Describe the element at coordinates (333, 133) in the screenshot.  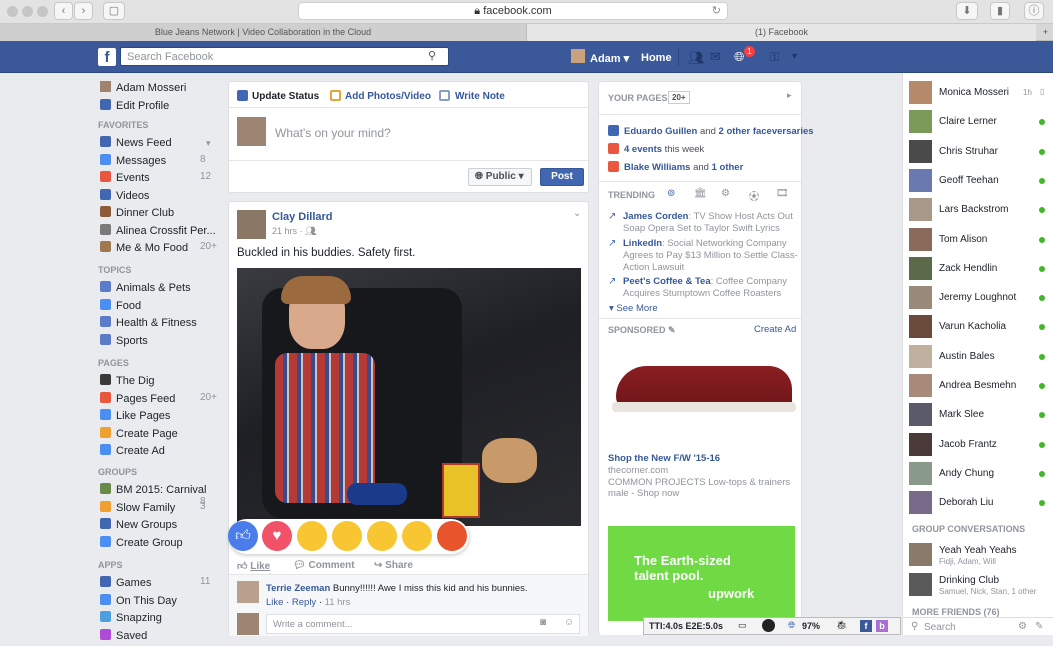
I see `status-input: What's on your mind?` at that location.